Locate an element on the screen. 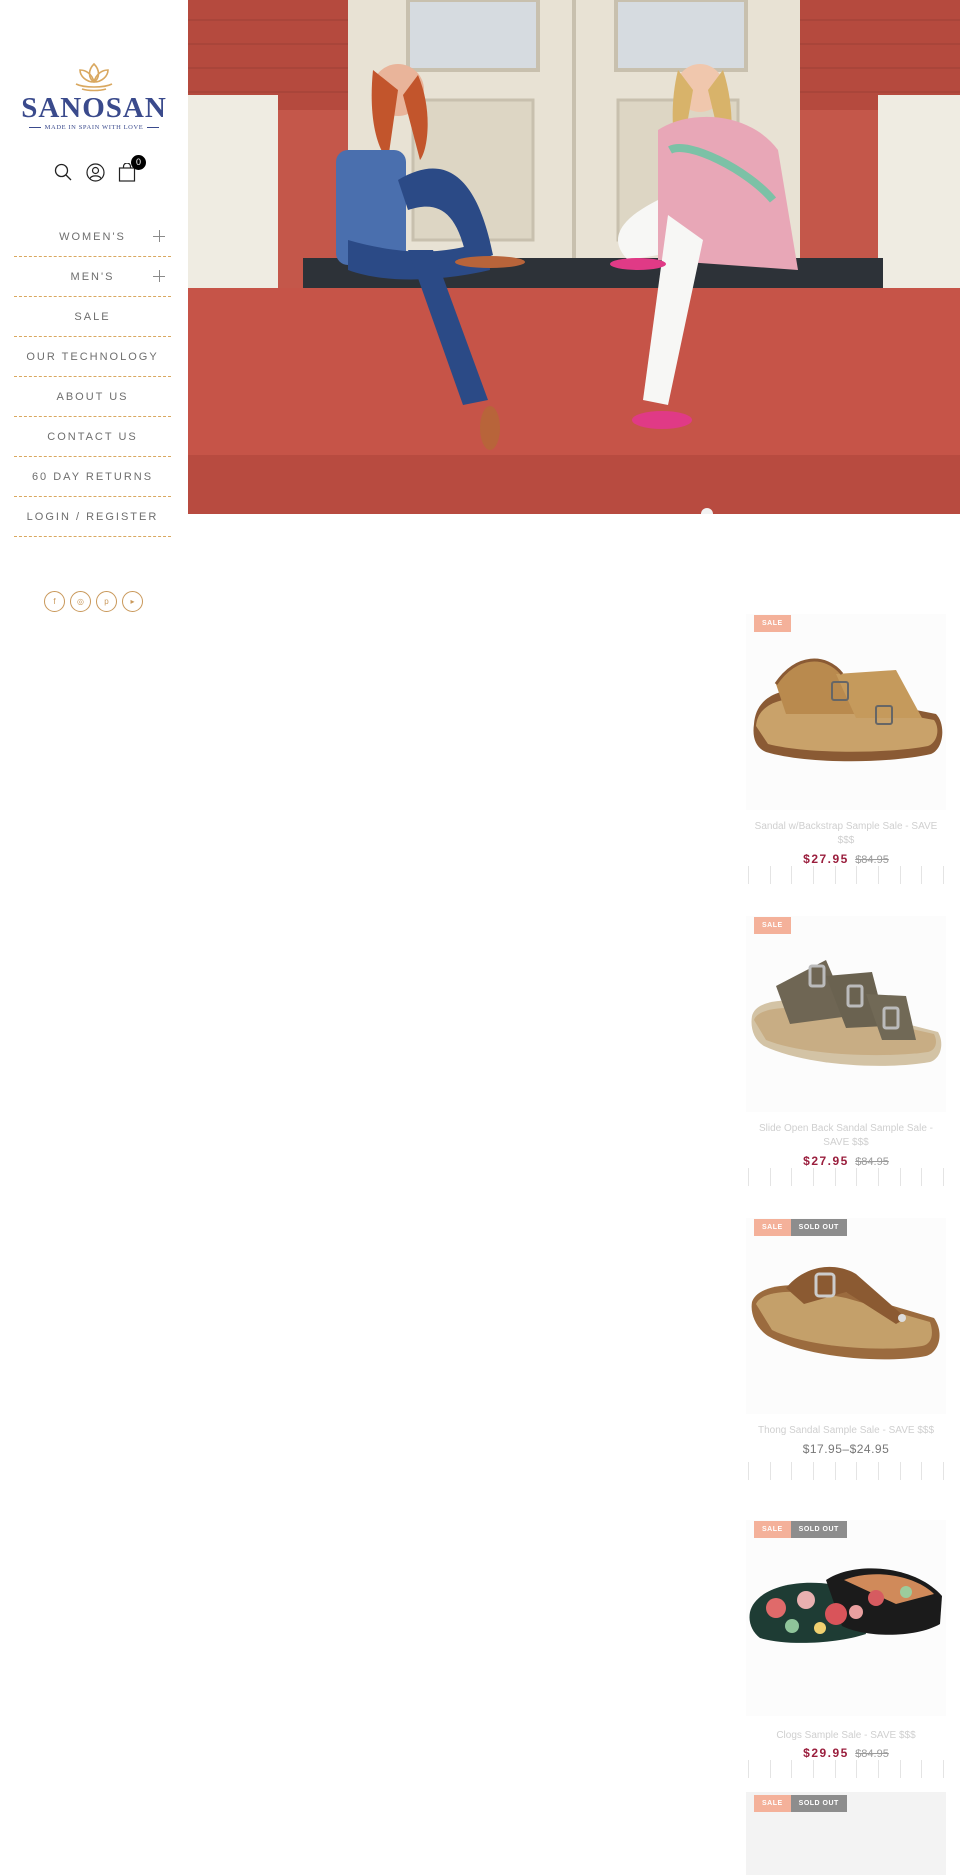 Image resolution: width=960 pixels, height=1875 pixels. sale-price: $29.95 is located at coordinates (826, 1753).